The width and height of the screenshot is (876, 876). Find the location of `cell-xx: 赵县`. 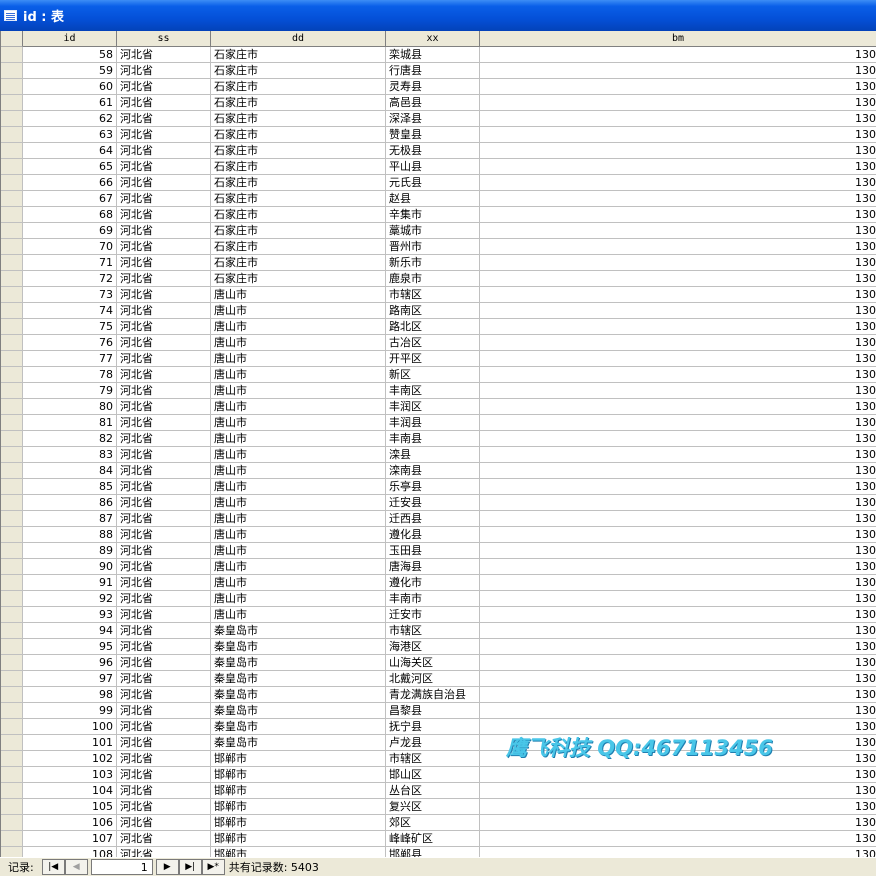

cell-xx: 赵县 is located at coordinates (433, 199).